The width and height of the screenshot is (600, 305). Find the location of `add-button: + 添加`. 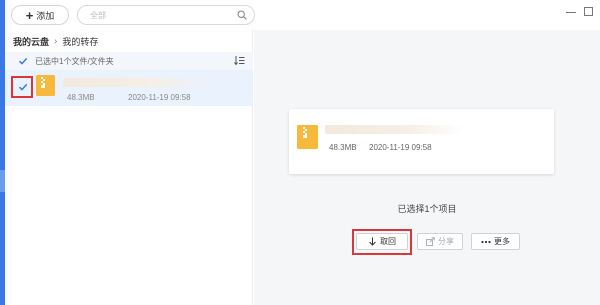

add-button: + 添加 is located at coordinates (40, 15).